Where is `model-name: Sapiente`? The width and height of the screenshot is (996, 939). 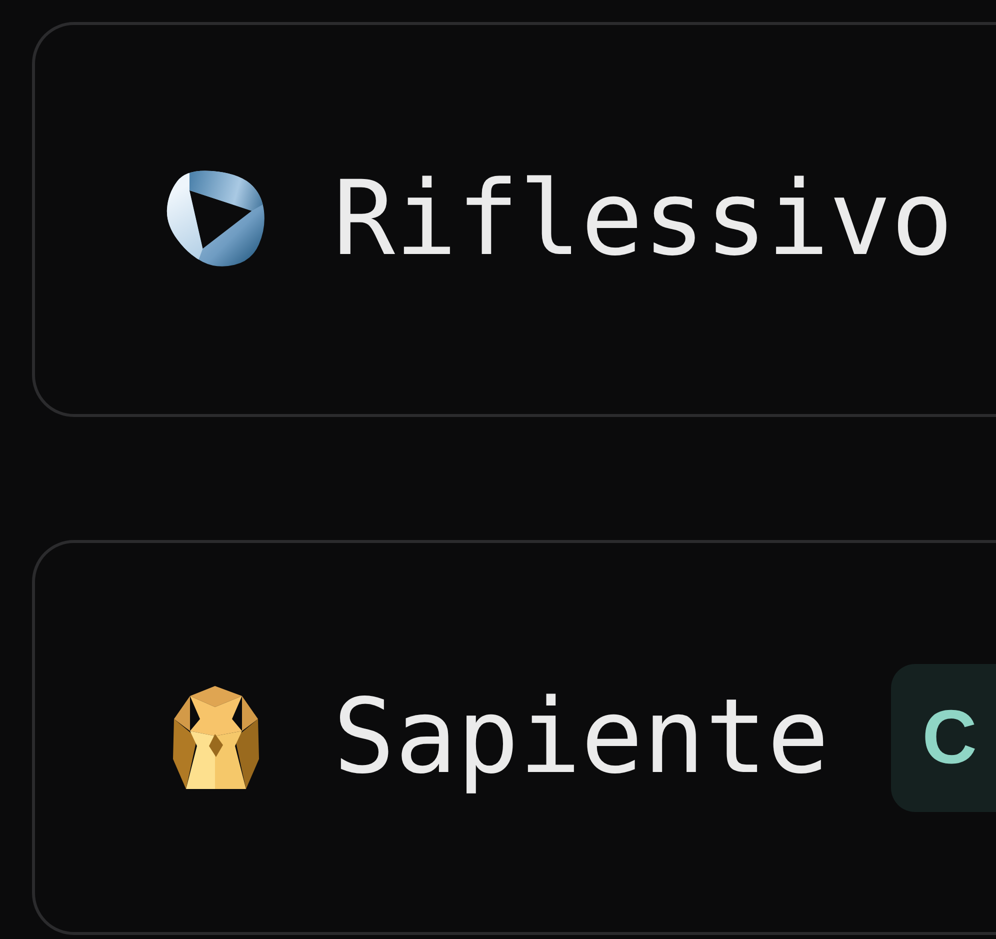 model-name: Sapiente is located at coordinates (581, 737).